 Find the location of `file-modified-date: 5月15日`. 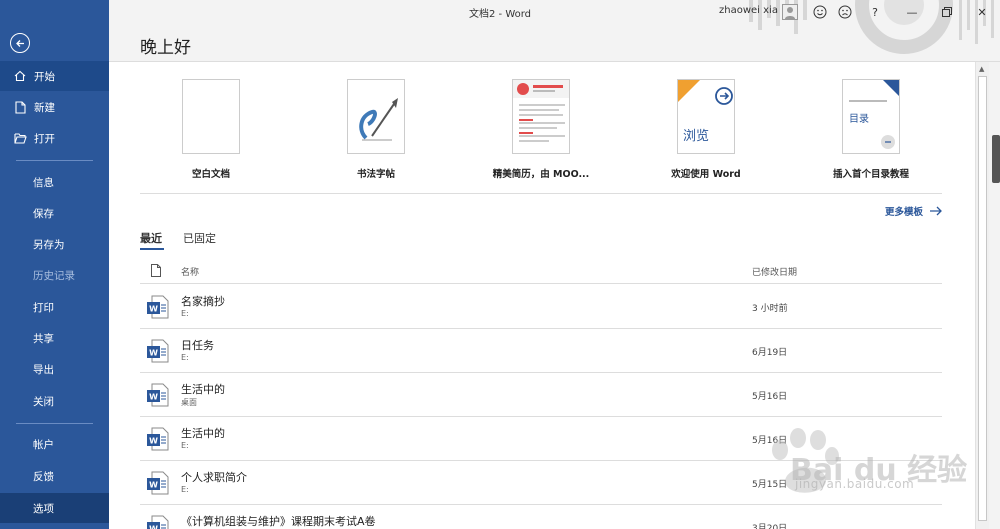

file-modified-date: 5月15日 is located at coordinates (770, 485).